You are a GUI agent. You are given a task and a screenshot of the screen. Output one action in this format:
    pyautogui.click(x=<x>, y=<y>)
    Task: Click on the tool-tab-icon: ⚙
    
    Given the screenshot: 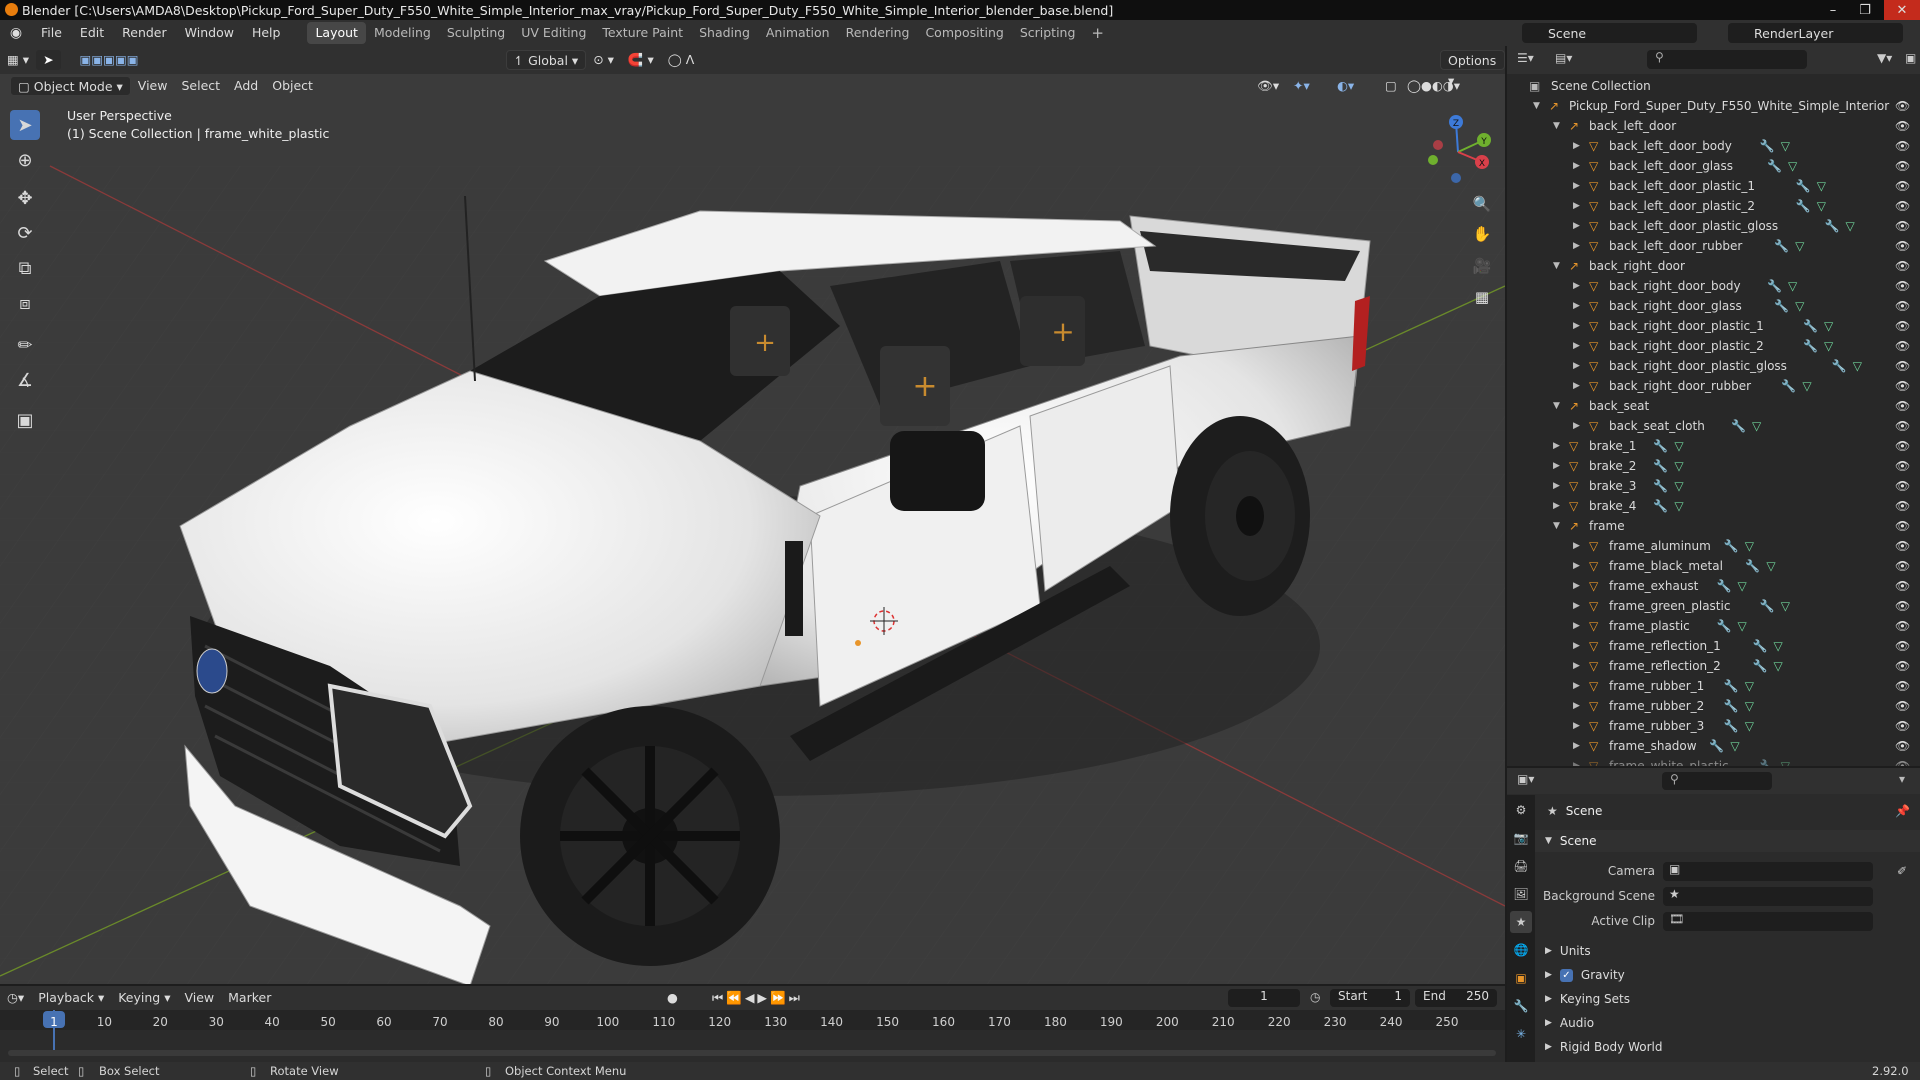 What is the action you would take?
    pyautogui.click(x=1521, y=810)
    